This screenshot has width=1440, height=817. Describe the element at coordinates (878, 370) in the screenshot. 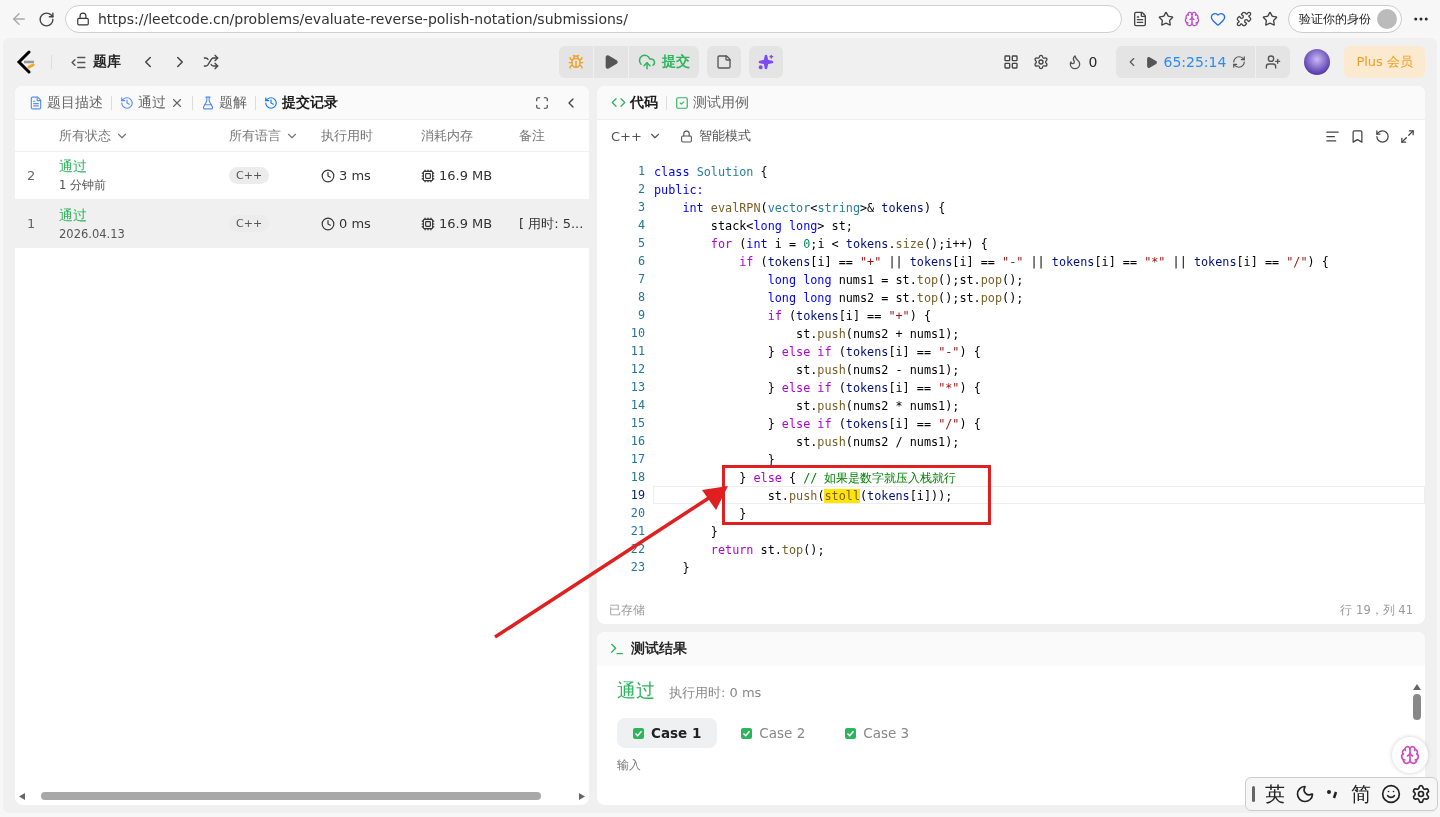

I see `code-line: st.push(nums2 - nums1);` at that location.